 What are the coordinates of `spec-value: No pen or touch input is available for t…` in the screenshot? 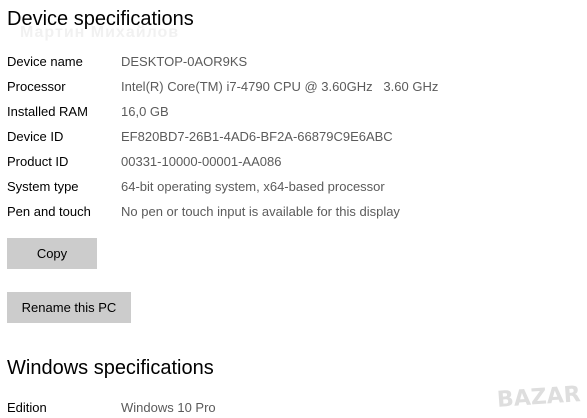 It's located at (260, 212).